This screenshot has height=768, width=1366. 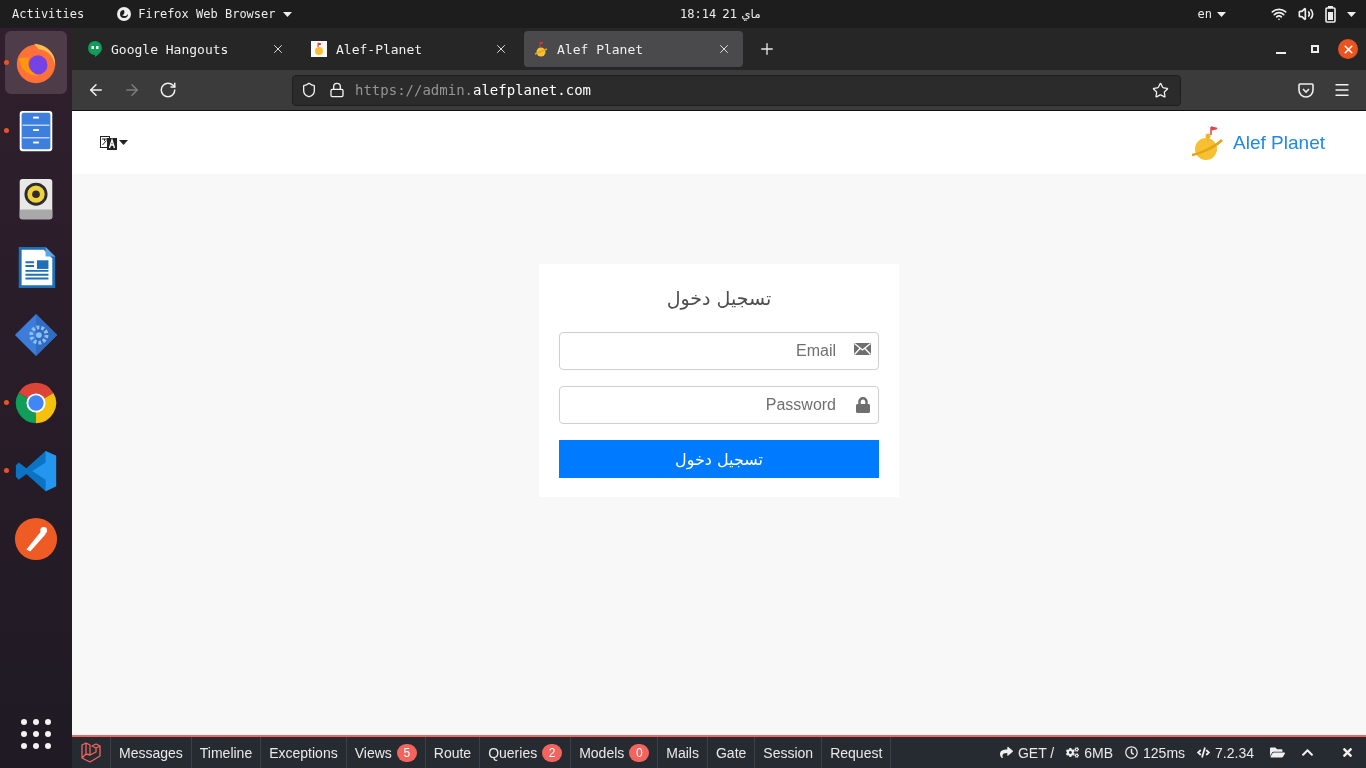 I want to click on tab-title: Google Hangouts, so click(x=170, y=49).